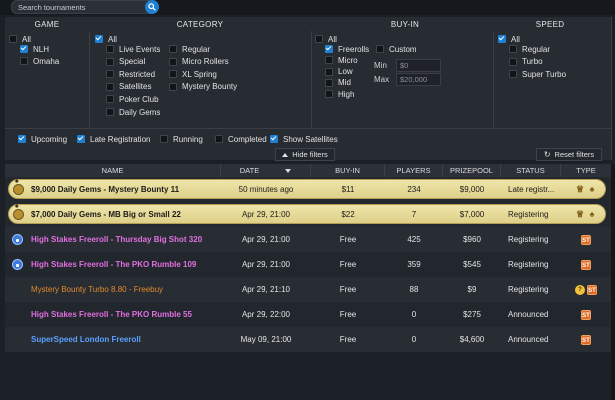 This screenshot has width=615, height=400. What do you see at coordinates (128, 87) in the screenshot?
I see `category-satellites-checkbox: Satellites` at bounding box center [128, 87].